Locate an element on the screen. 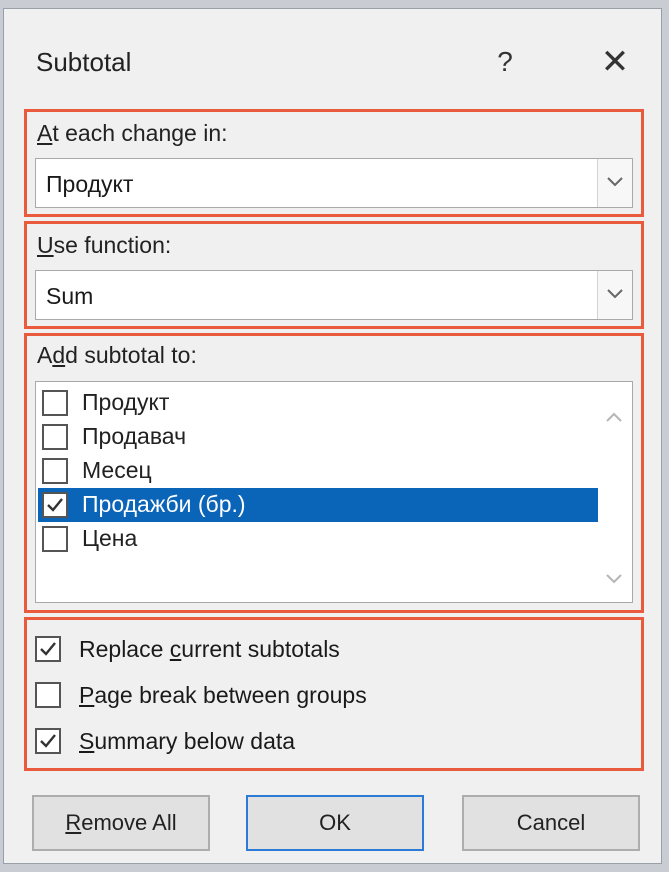  use-function-section: Use function: Sum is located at coordinates (334, 275).